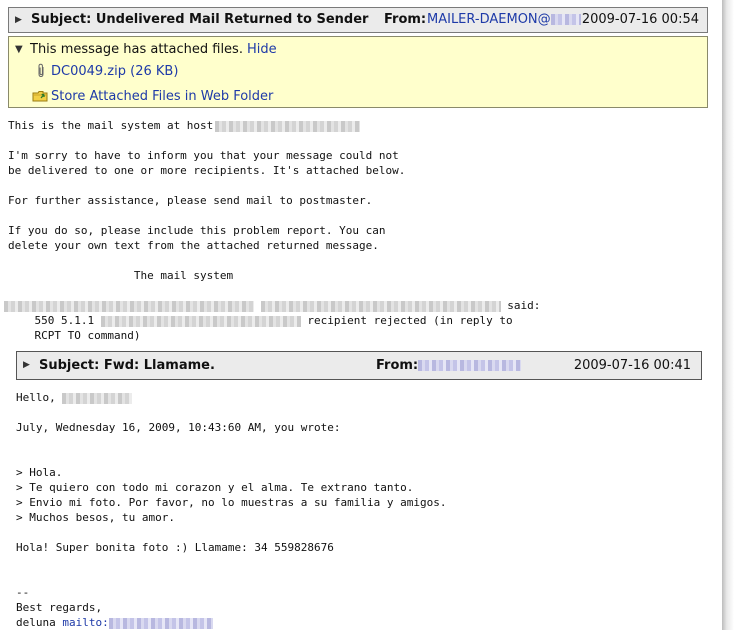 The image size is (734, 630). What do you see at coordinates (111, 125) in the screenshot?
I see `body-line-1: This is the mail system at host` at bounding box center [111, 125].